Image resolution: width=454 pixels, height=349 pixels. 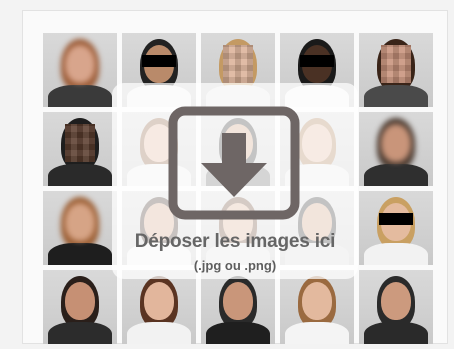 I want to click on photo-man-blurred, so click(x=396, y=149).